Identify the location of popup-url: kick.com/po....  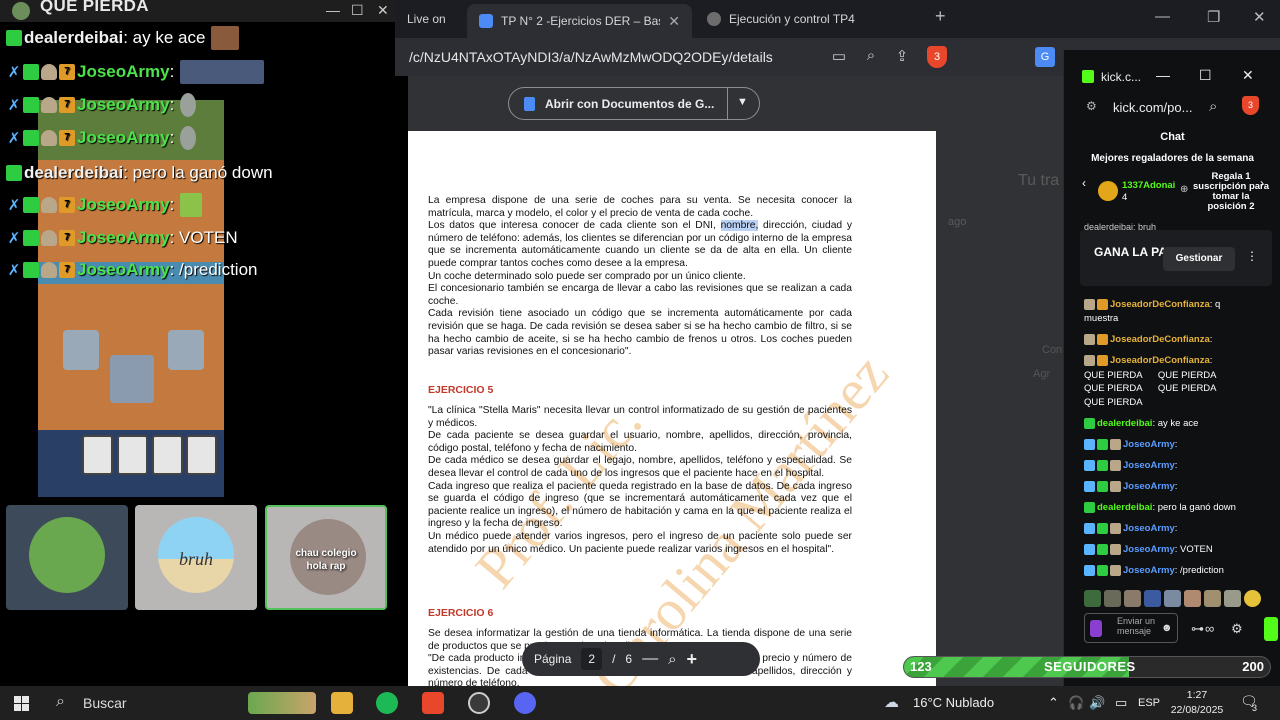
(1152, 107).